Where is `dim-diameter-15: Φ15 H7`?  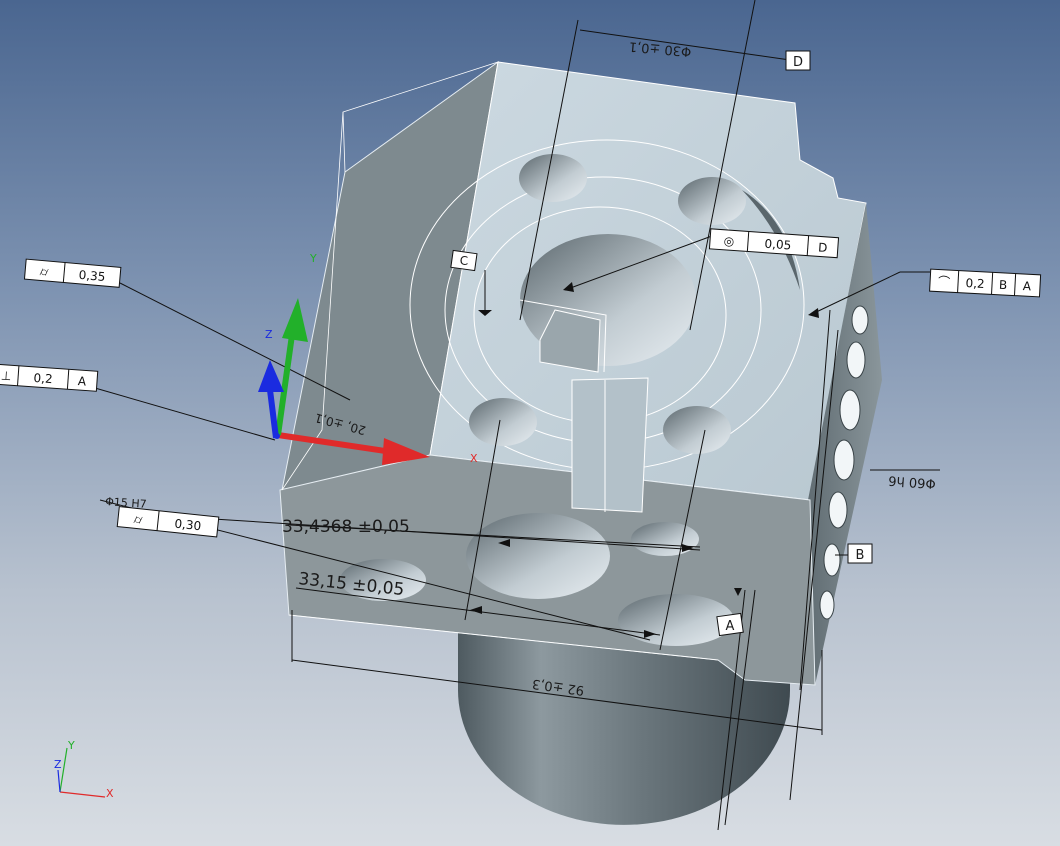
dim-diameter-15: Φ15 H7 is located at coordinates (126, 503).